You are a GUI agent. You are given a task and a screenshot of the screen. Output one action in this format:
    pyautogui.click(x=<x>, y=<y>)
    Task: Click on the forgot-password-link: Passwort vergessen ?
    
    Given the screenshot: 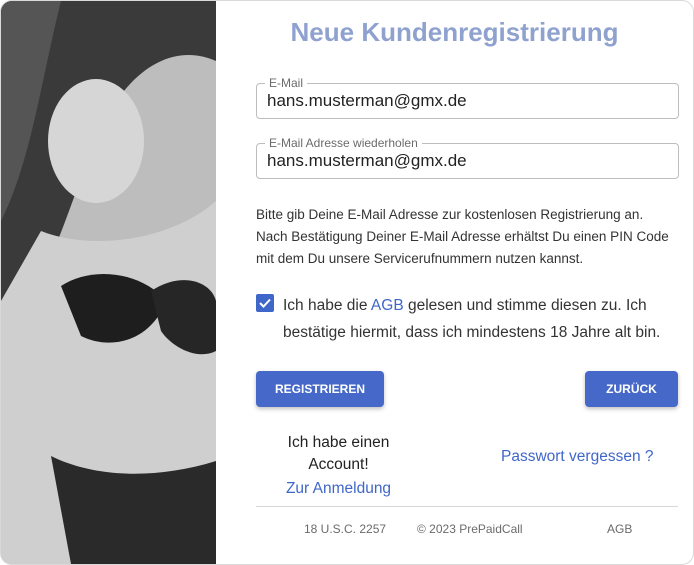 What is the action you would take?
    pyautogui.click(x=577, y=457)
    